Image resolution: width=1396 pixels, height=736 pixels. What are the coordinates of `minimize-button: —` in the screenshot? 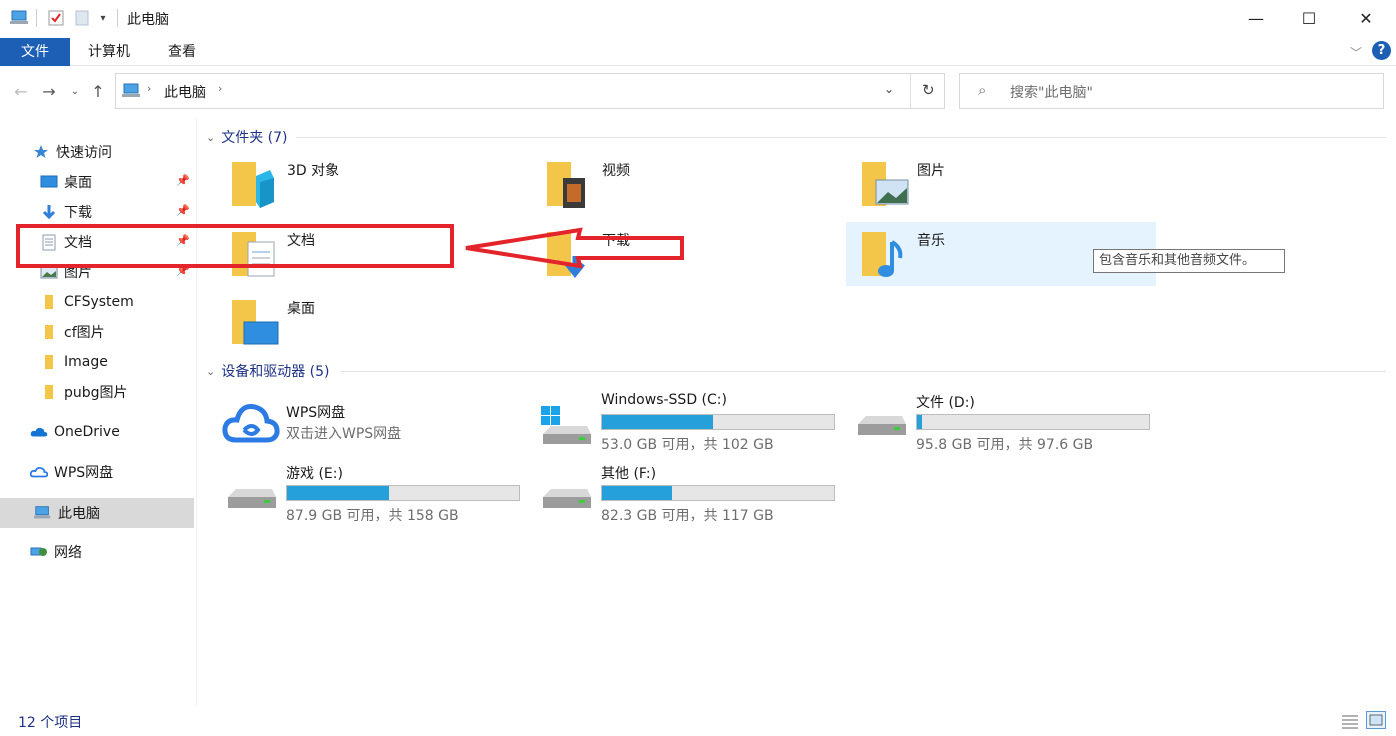 It's located at (1256, 18).